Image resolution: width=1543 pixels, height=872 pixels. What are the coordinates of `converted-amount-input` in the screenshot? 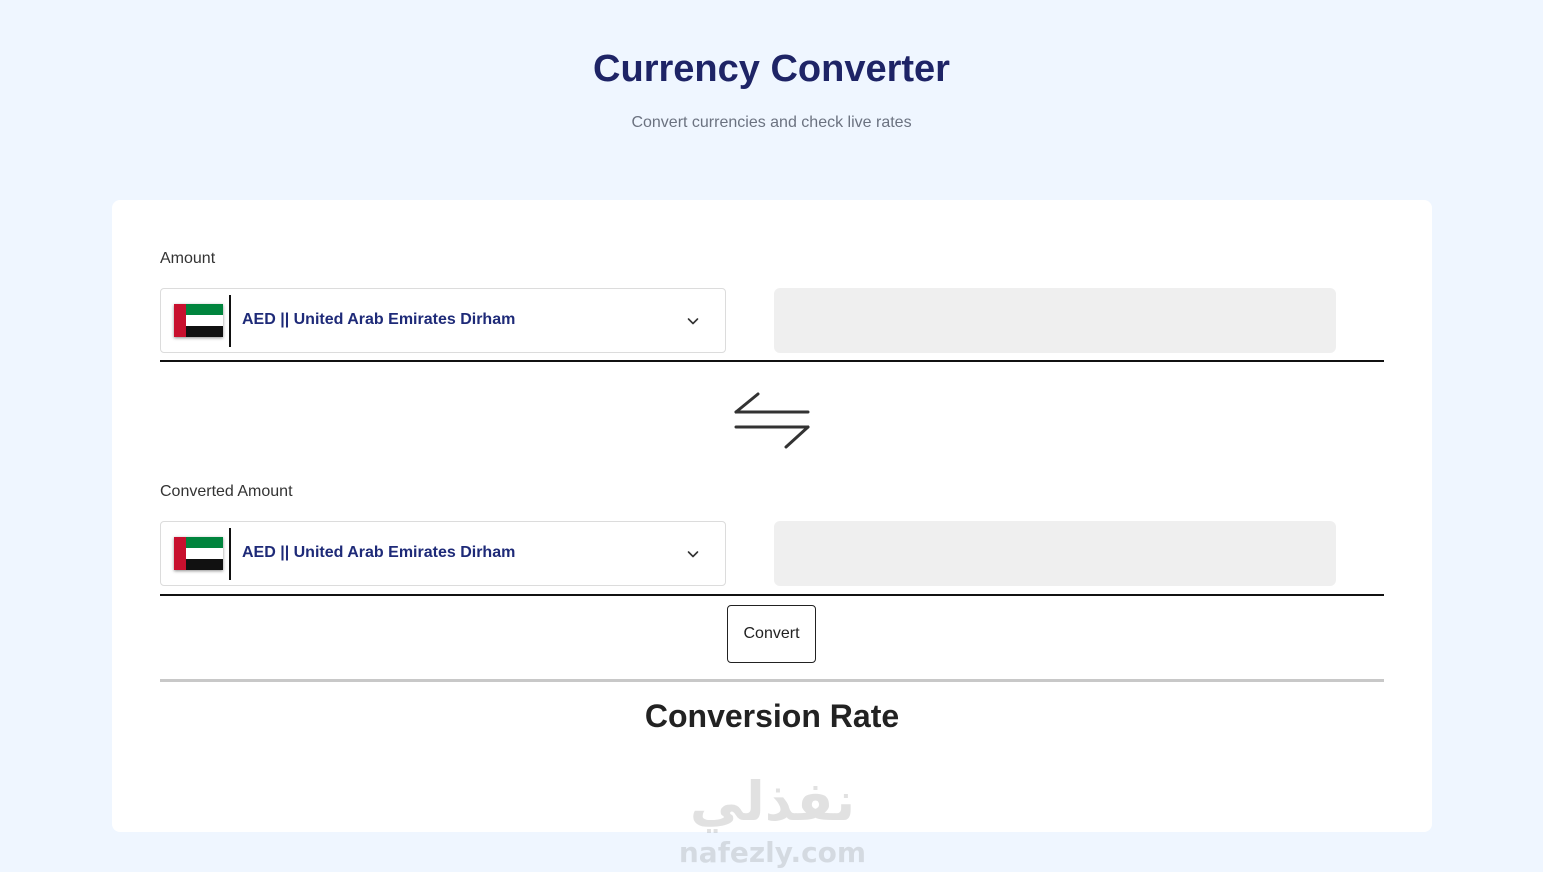 It's located at (1055, 553).